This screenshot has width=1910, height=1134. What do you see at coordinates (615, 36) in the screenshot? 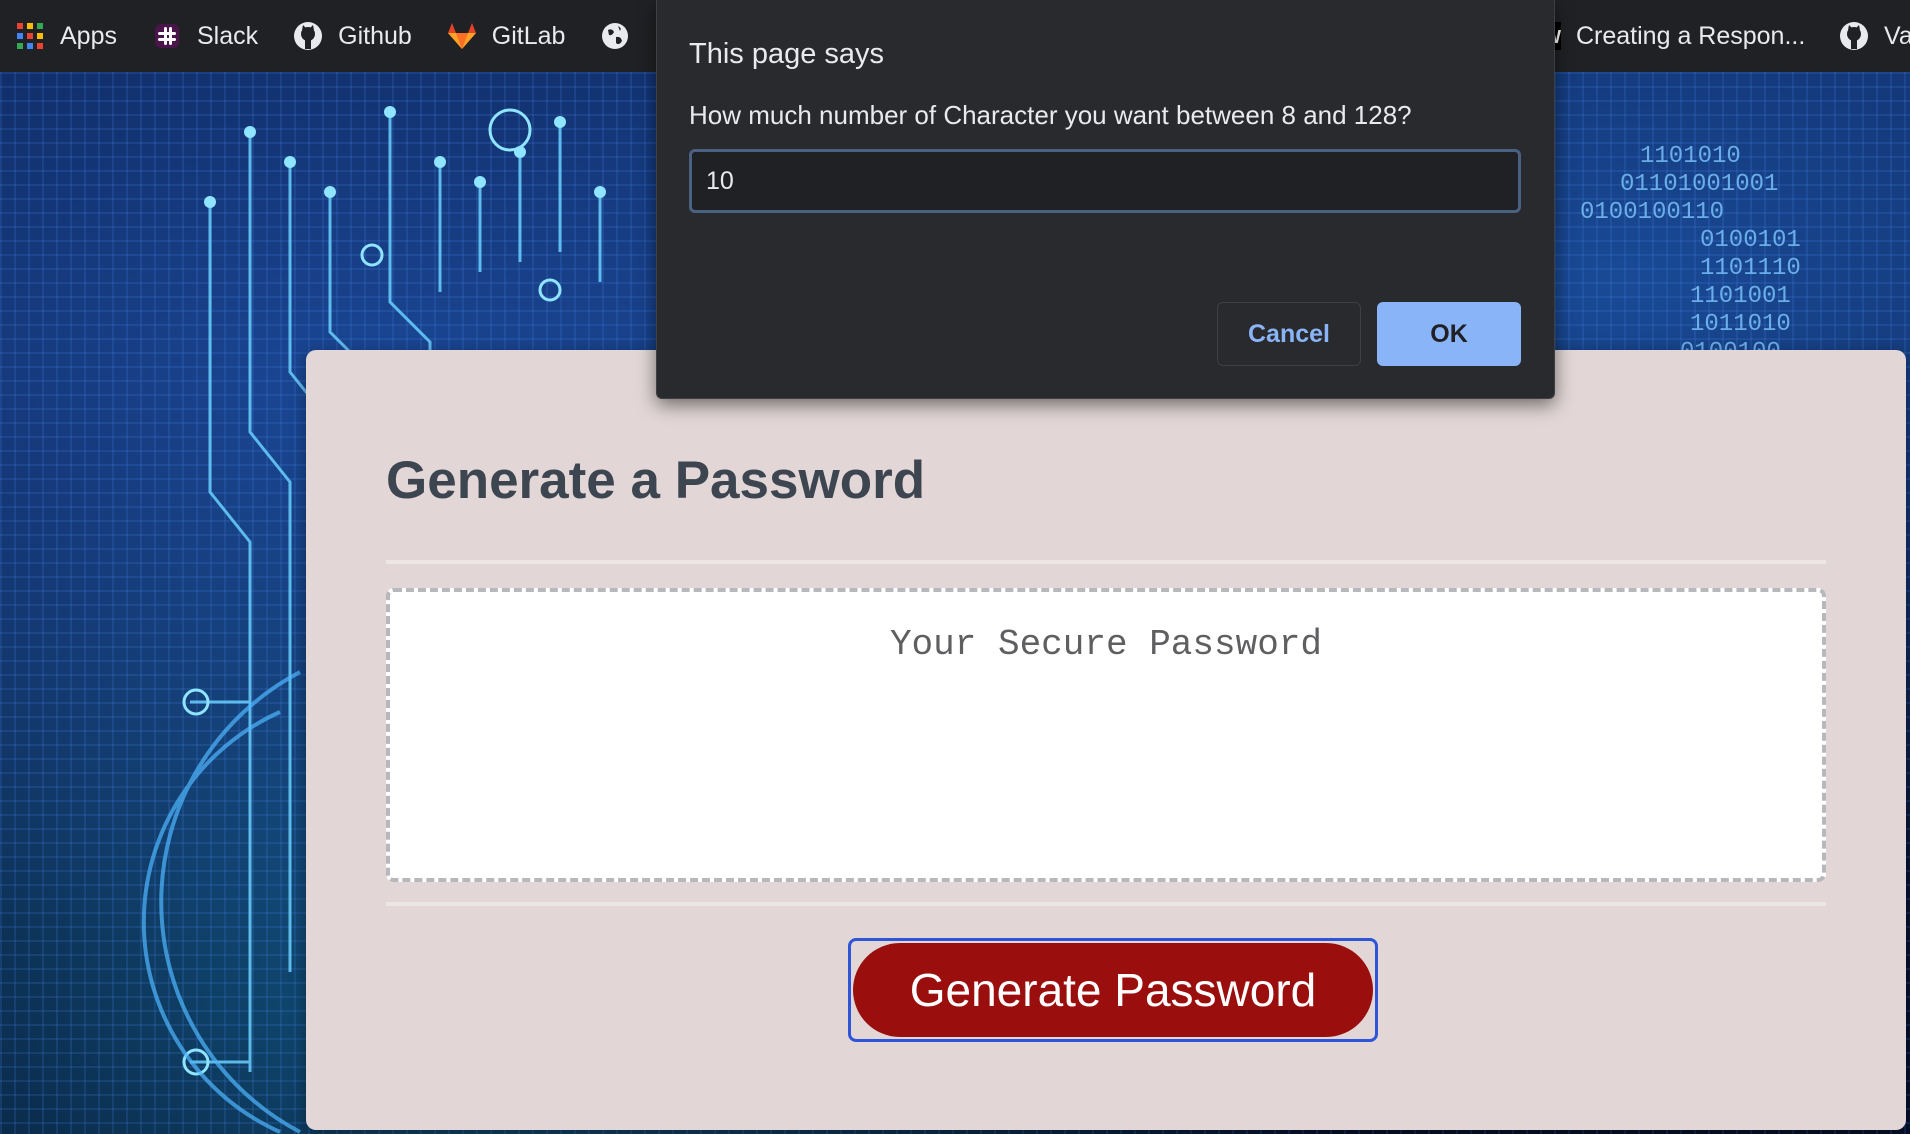
I see `globe-icon` at bounding box center [615, 36].